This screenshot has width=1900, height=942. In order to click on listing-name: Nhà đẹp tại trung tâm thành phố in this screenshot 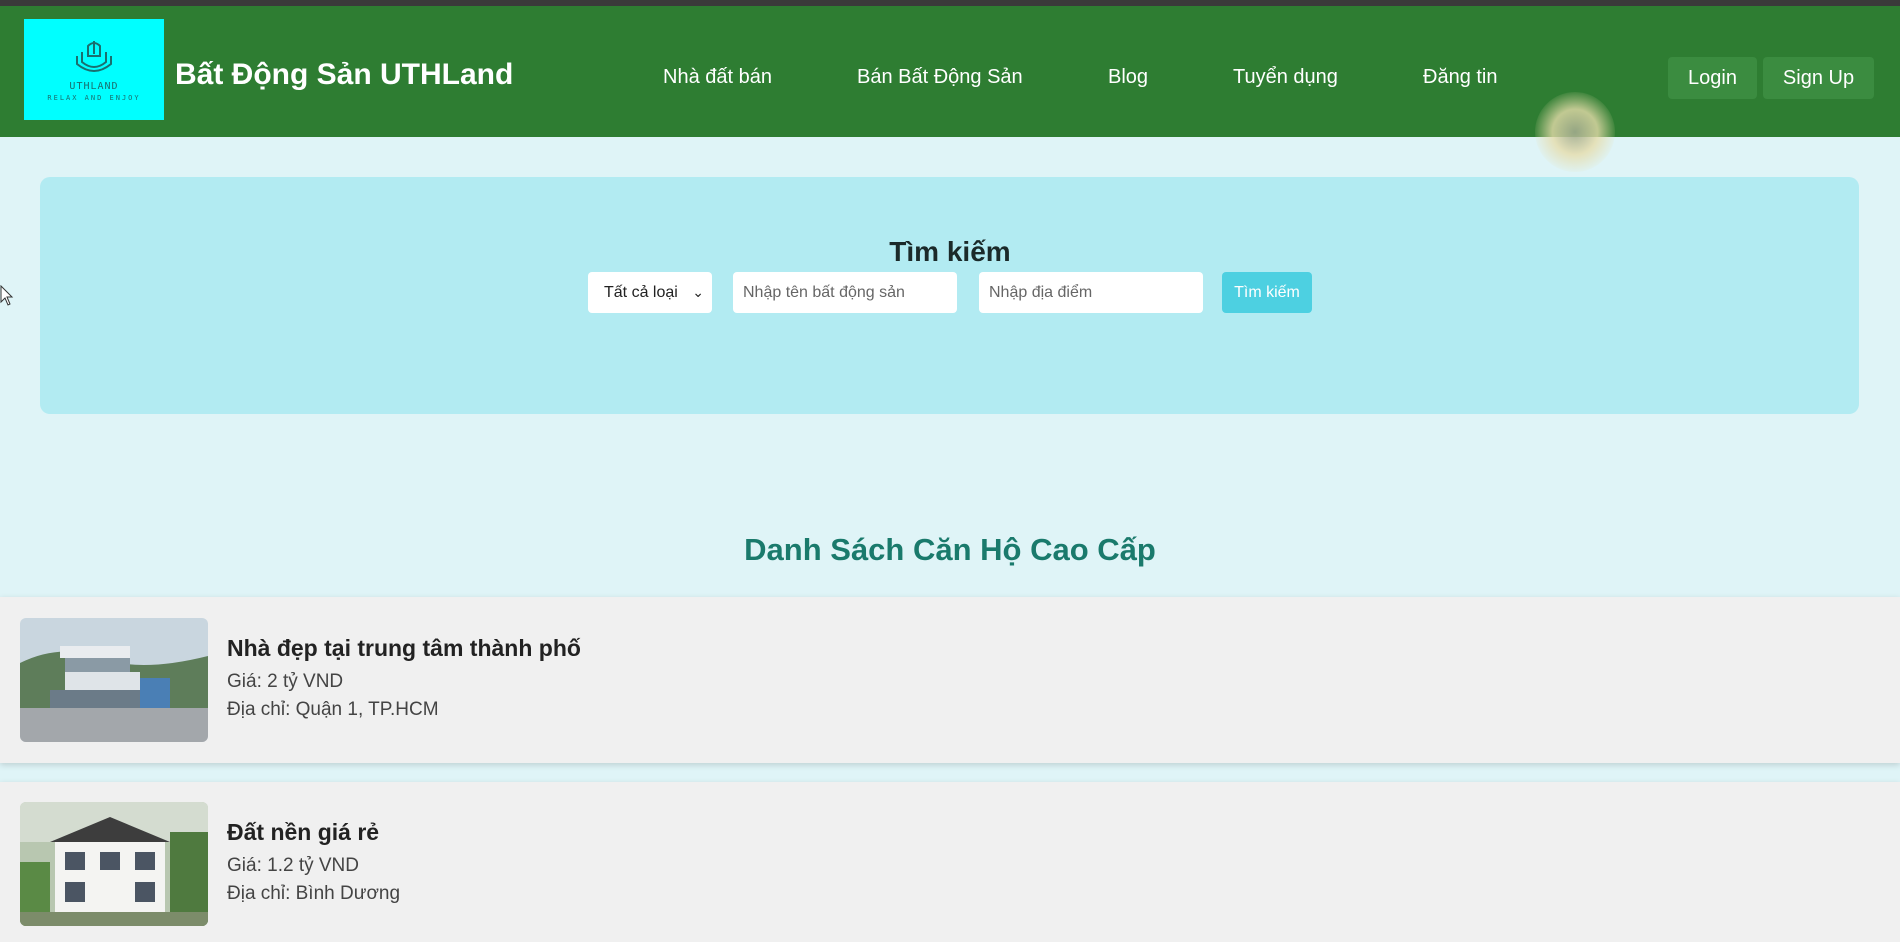, I will do `click(404, 648)`.